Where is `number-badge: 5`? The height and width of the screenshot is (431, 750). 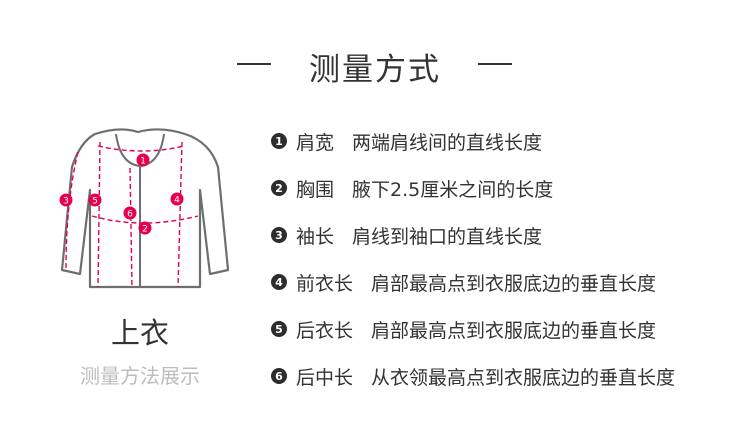 number-badge: 5 is located at coordinates (279, 329).